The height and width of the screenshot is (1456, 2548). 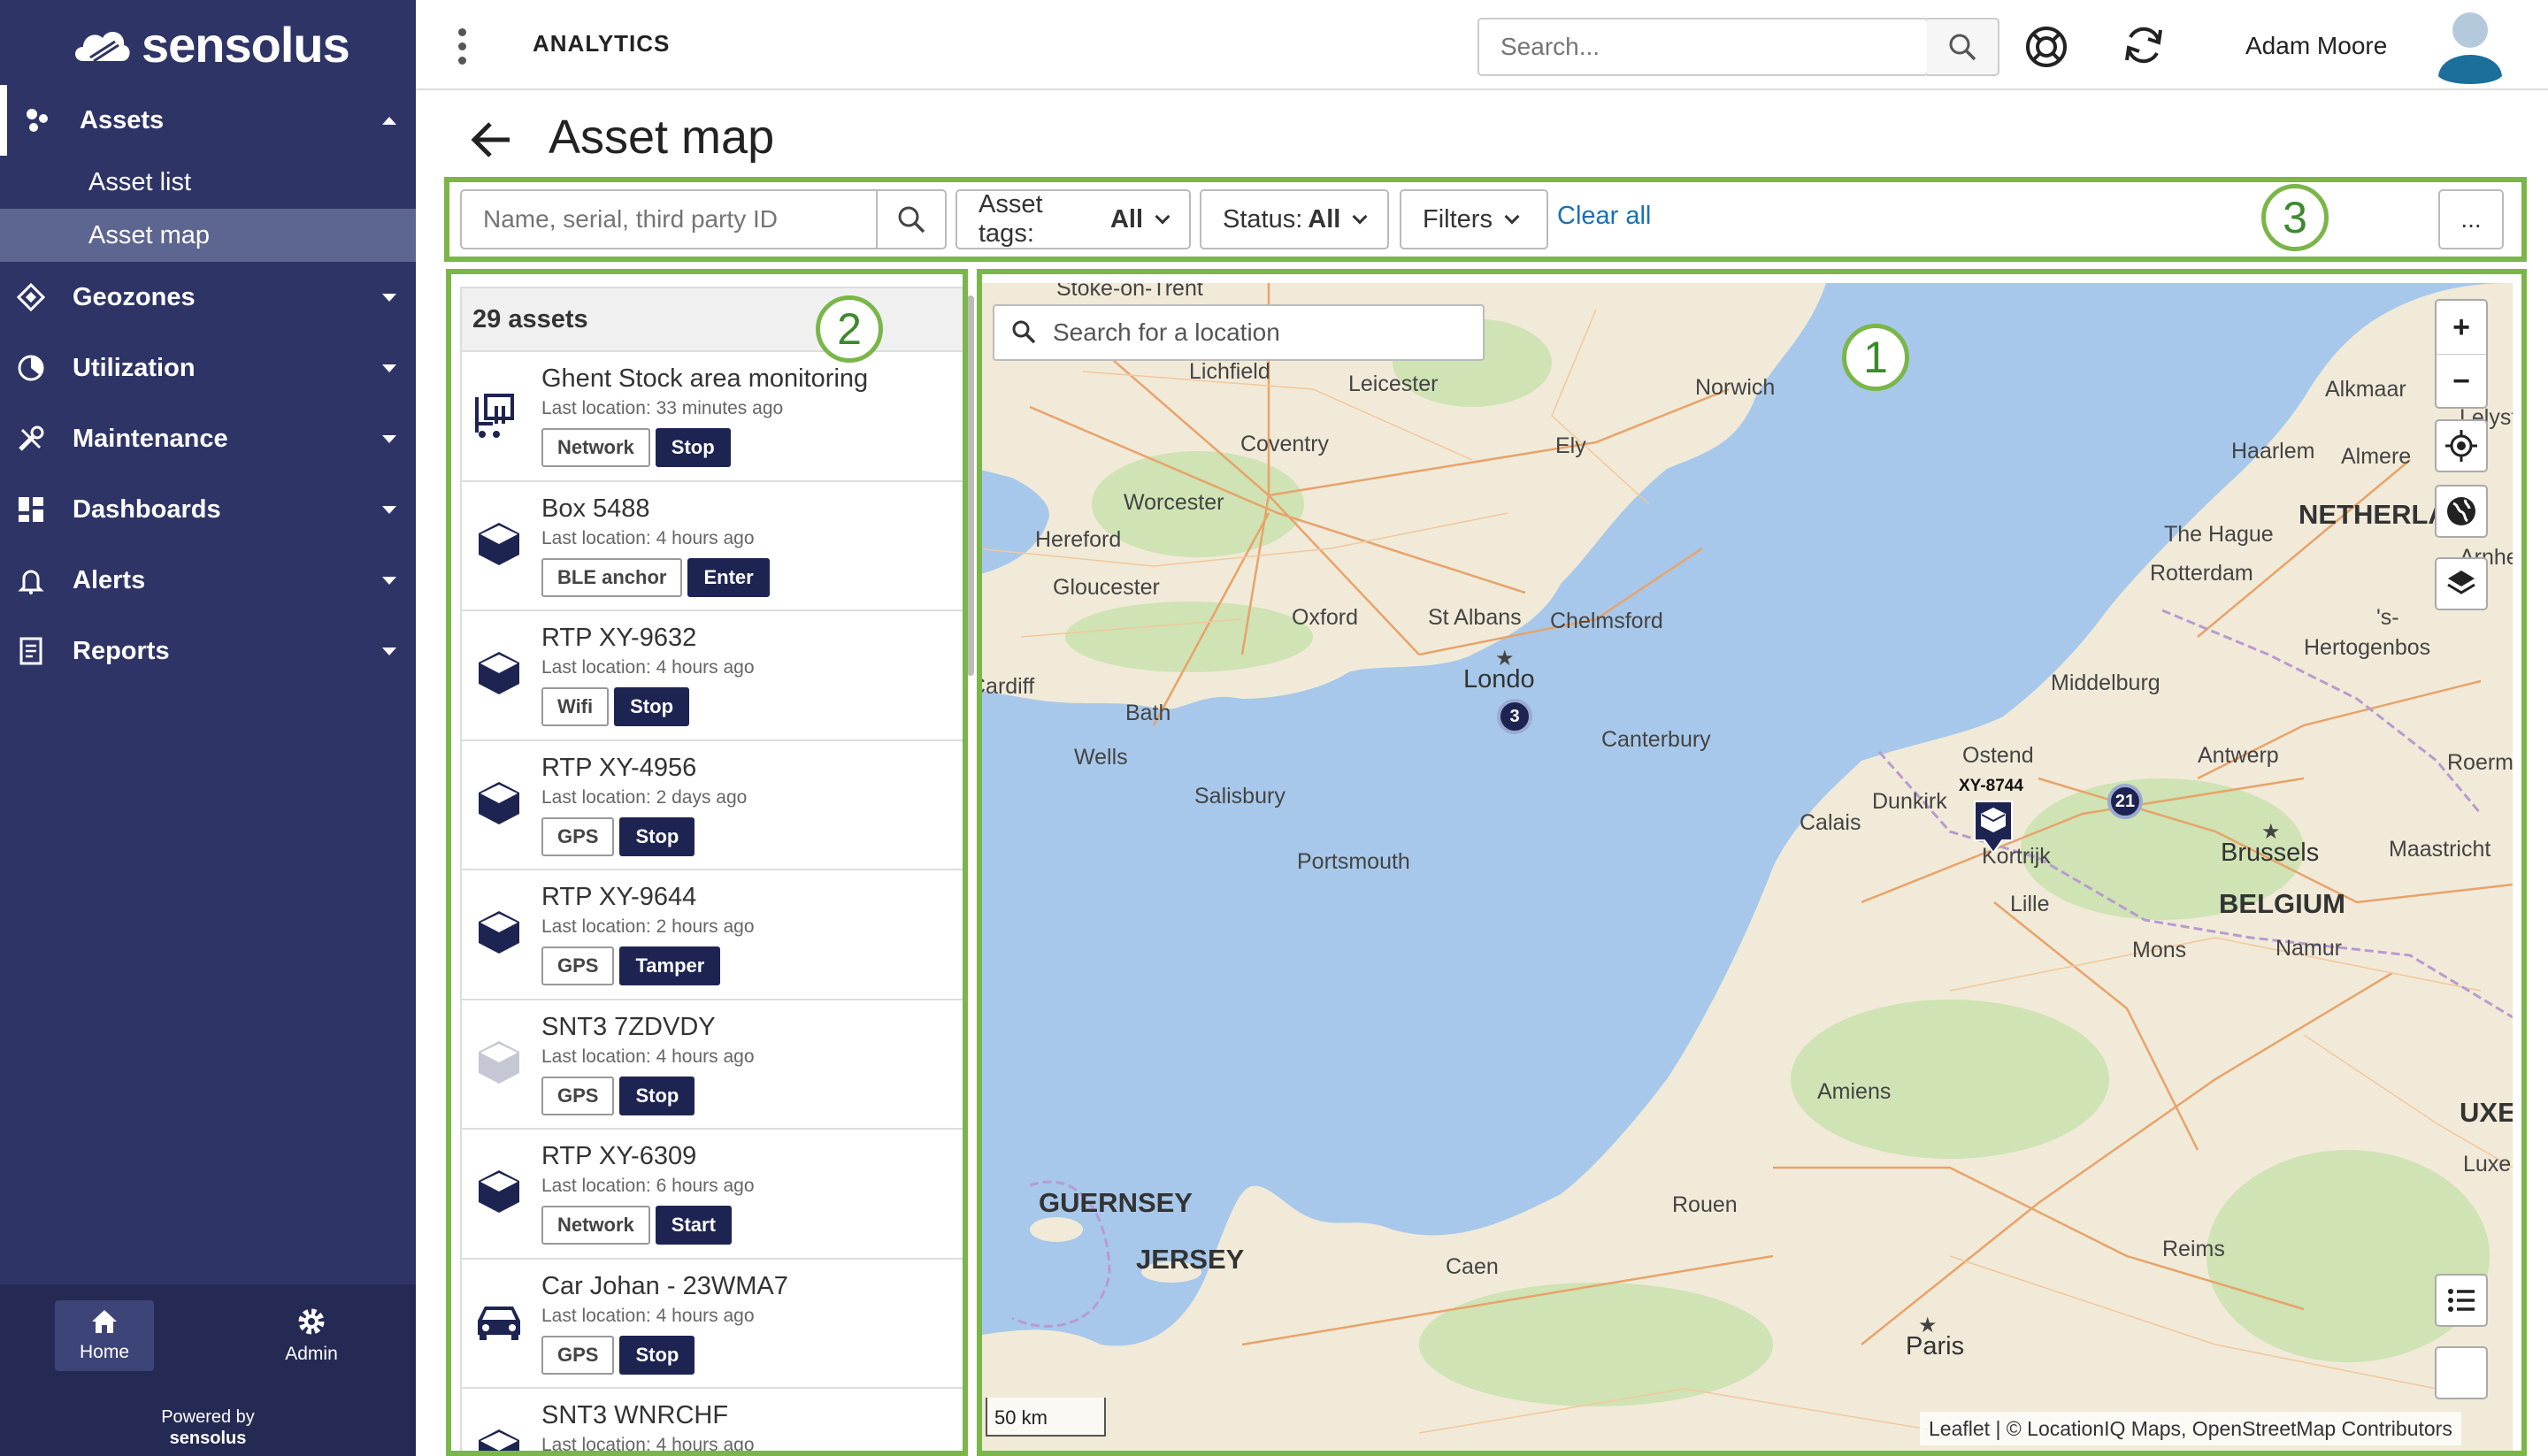 I want to click on help-lifebuoy-icon, so click(x=2046, y=49).